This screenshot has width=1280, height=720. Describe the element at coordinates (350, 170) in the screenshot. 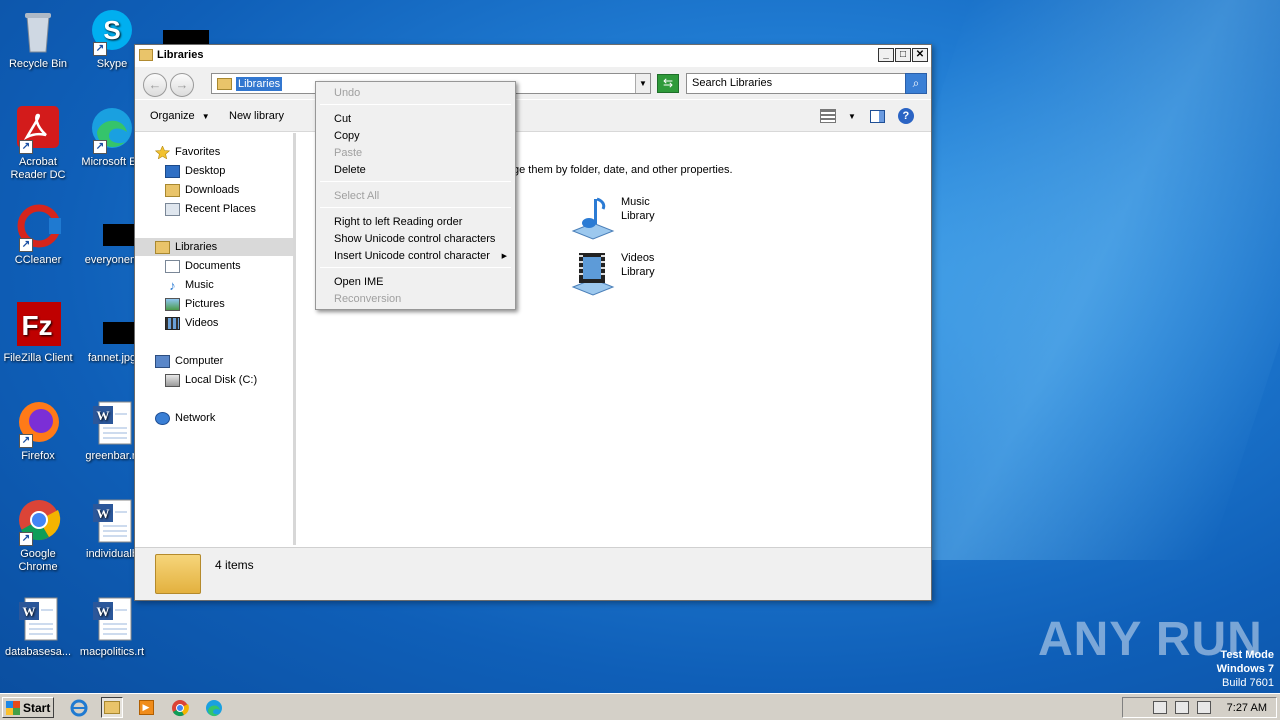

I see `menu-item-delete: Delete` at that location.